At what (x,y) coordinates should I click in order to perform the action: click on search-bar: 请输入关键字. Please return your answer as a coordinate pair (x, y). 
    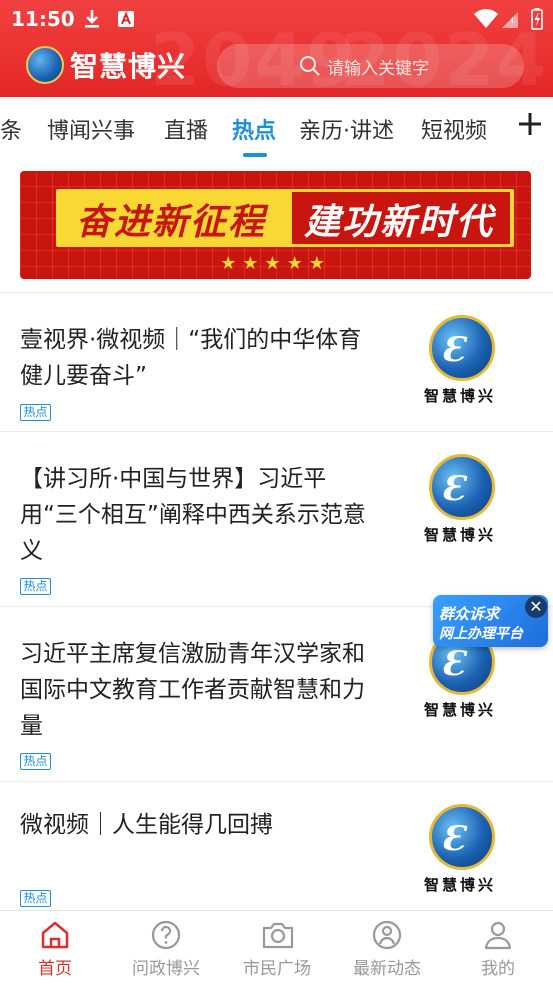
    Looking at the image, I should click on (370, 66).